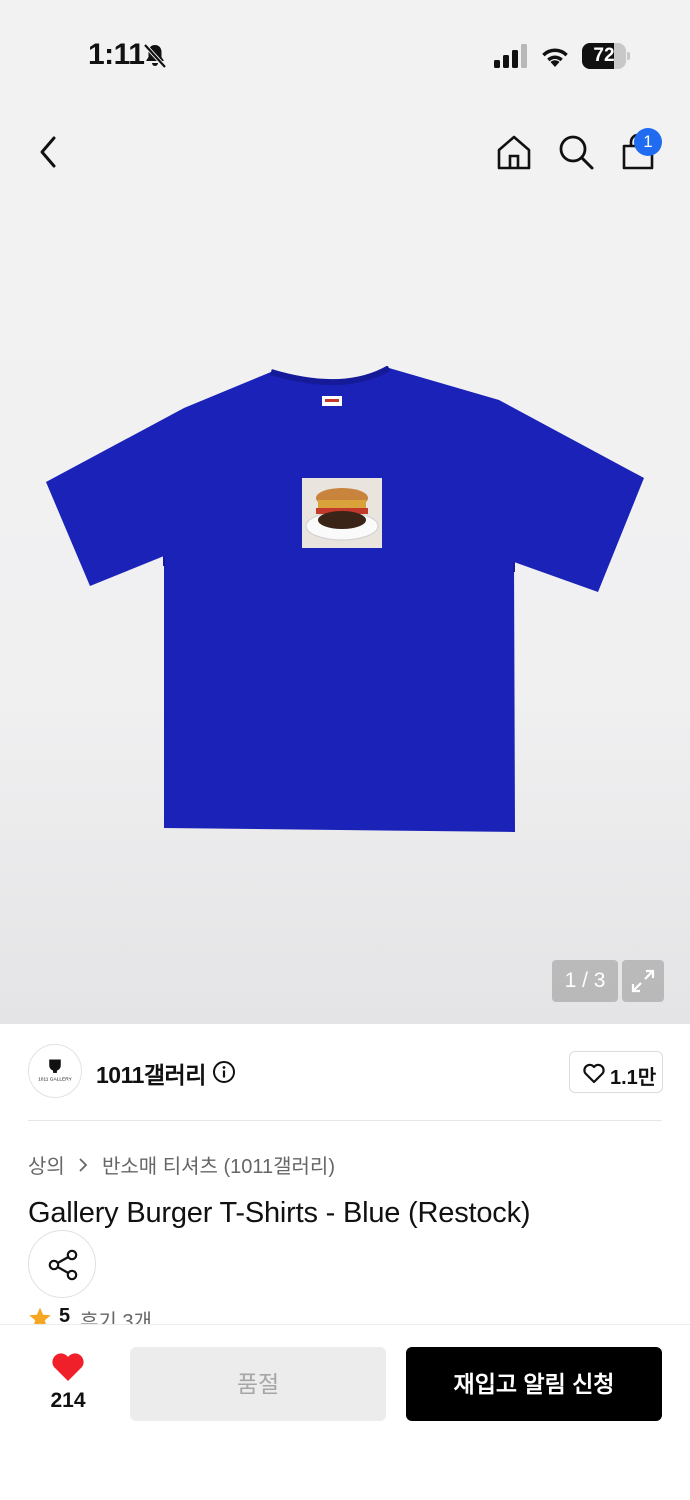 The height and width of the screenshot is (1500, 690). What do you see at coordinates (594, 1073) in the screenshot?
I see `heart-outline-icon` at bounding box center [594, 1073].